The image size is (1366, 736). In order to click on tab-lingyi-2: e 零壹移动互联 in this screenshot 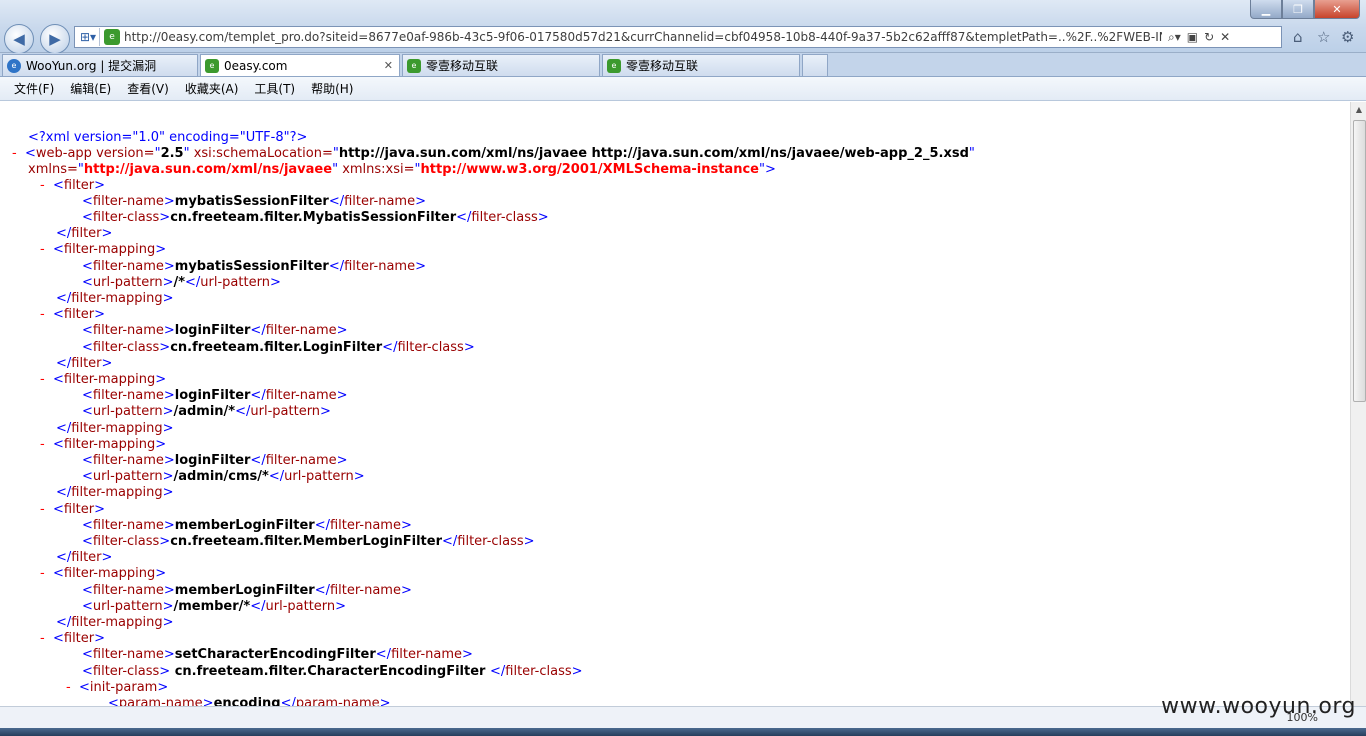, I will do `click(701, 65)`.